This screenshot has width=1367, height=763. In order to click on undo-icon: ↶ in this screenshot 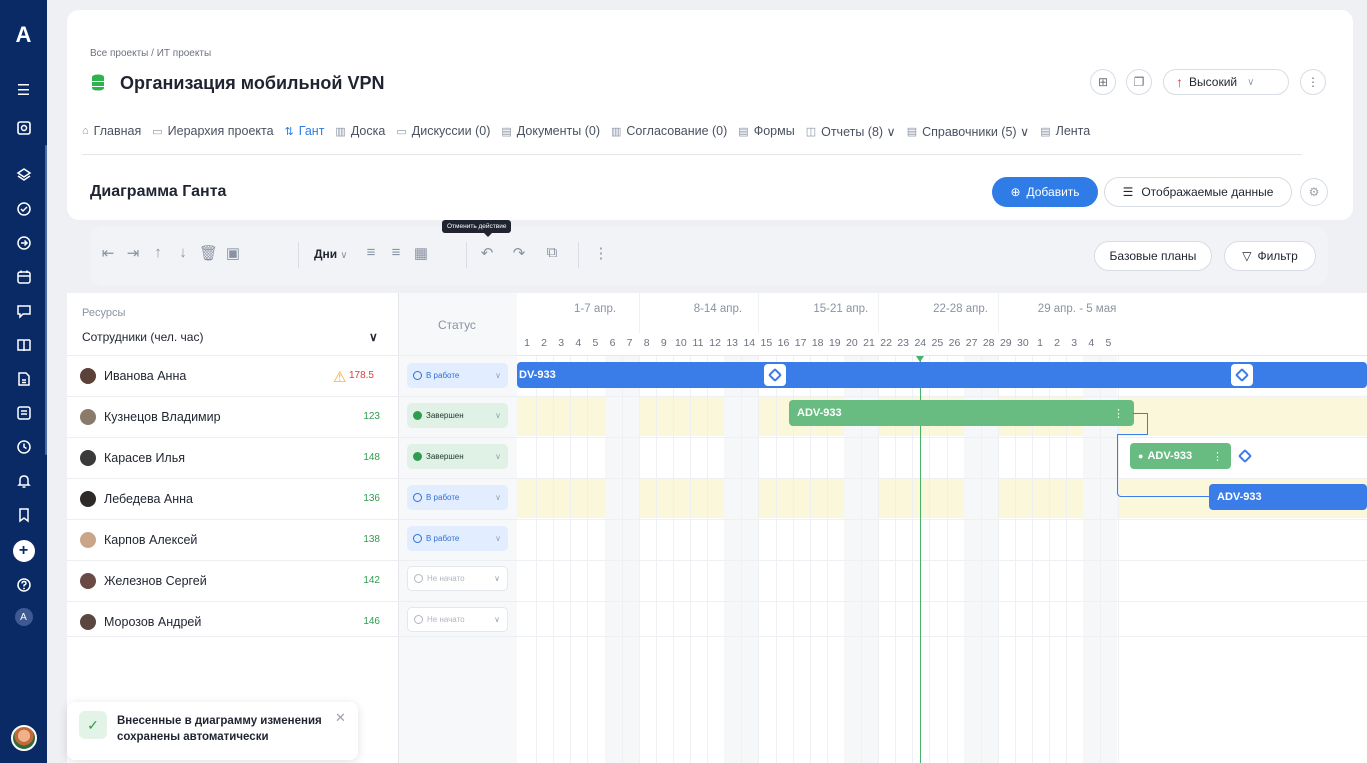, I will do `click(487, 253)`.